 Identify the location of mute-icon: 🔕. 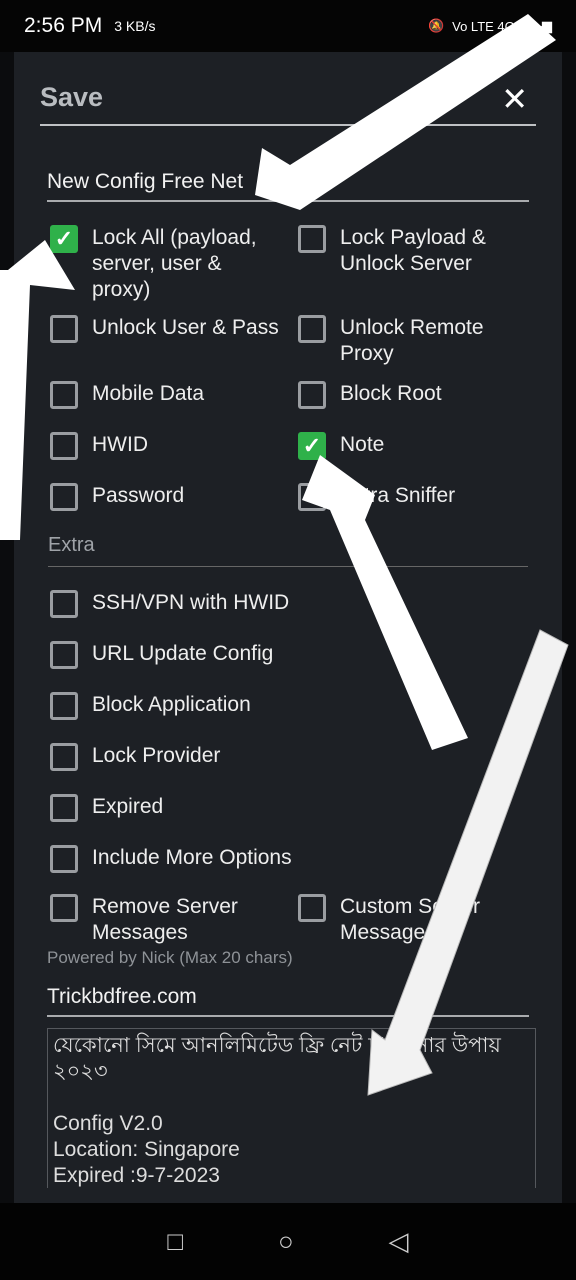
(436, 25).